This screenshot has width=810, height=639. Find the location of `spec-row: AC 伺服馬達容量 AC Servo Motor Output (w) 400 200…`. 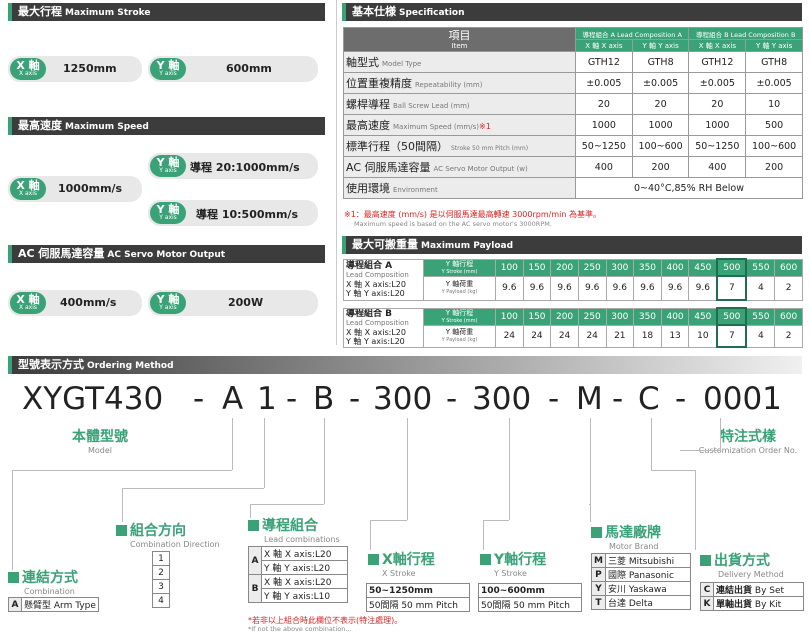

spec-row: AC 伺服馬達容量 AC Servo Motor Output (w) 400 200… is located at coordinates (573, 167).